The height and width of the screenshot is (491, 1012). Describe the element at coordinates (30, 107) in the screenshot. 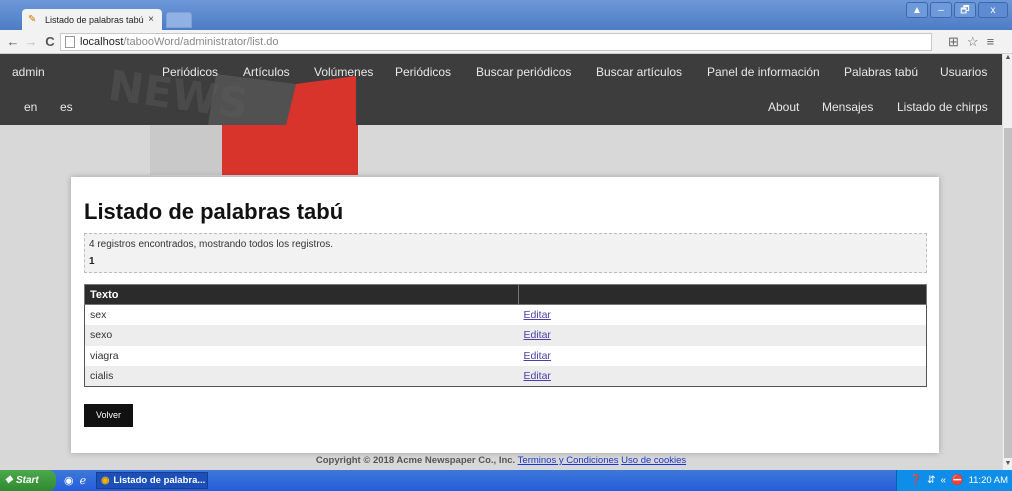

I see `lang-en: en` at that location.